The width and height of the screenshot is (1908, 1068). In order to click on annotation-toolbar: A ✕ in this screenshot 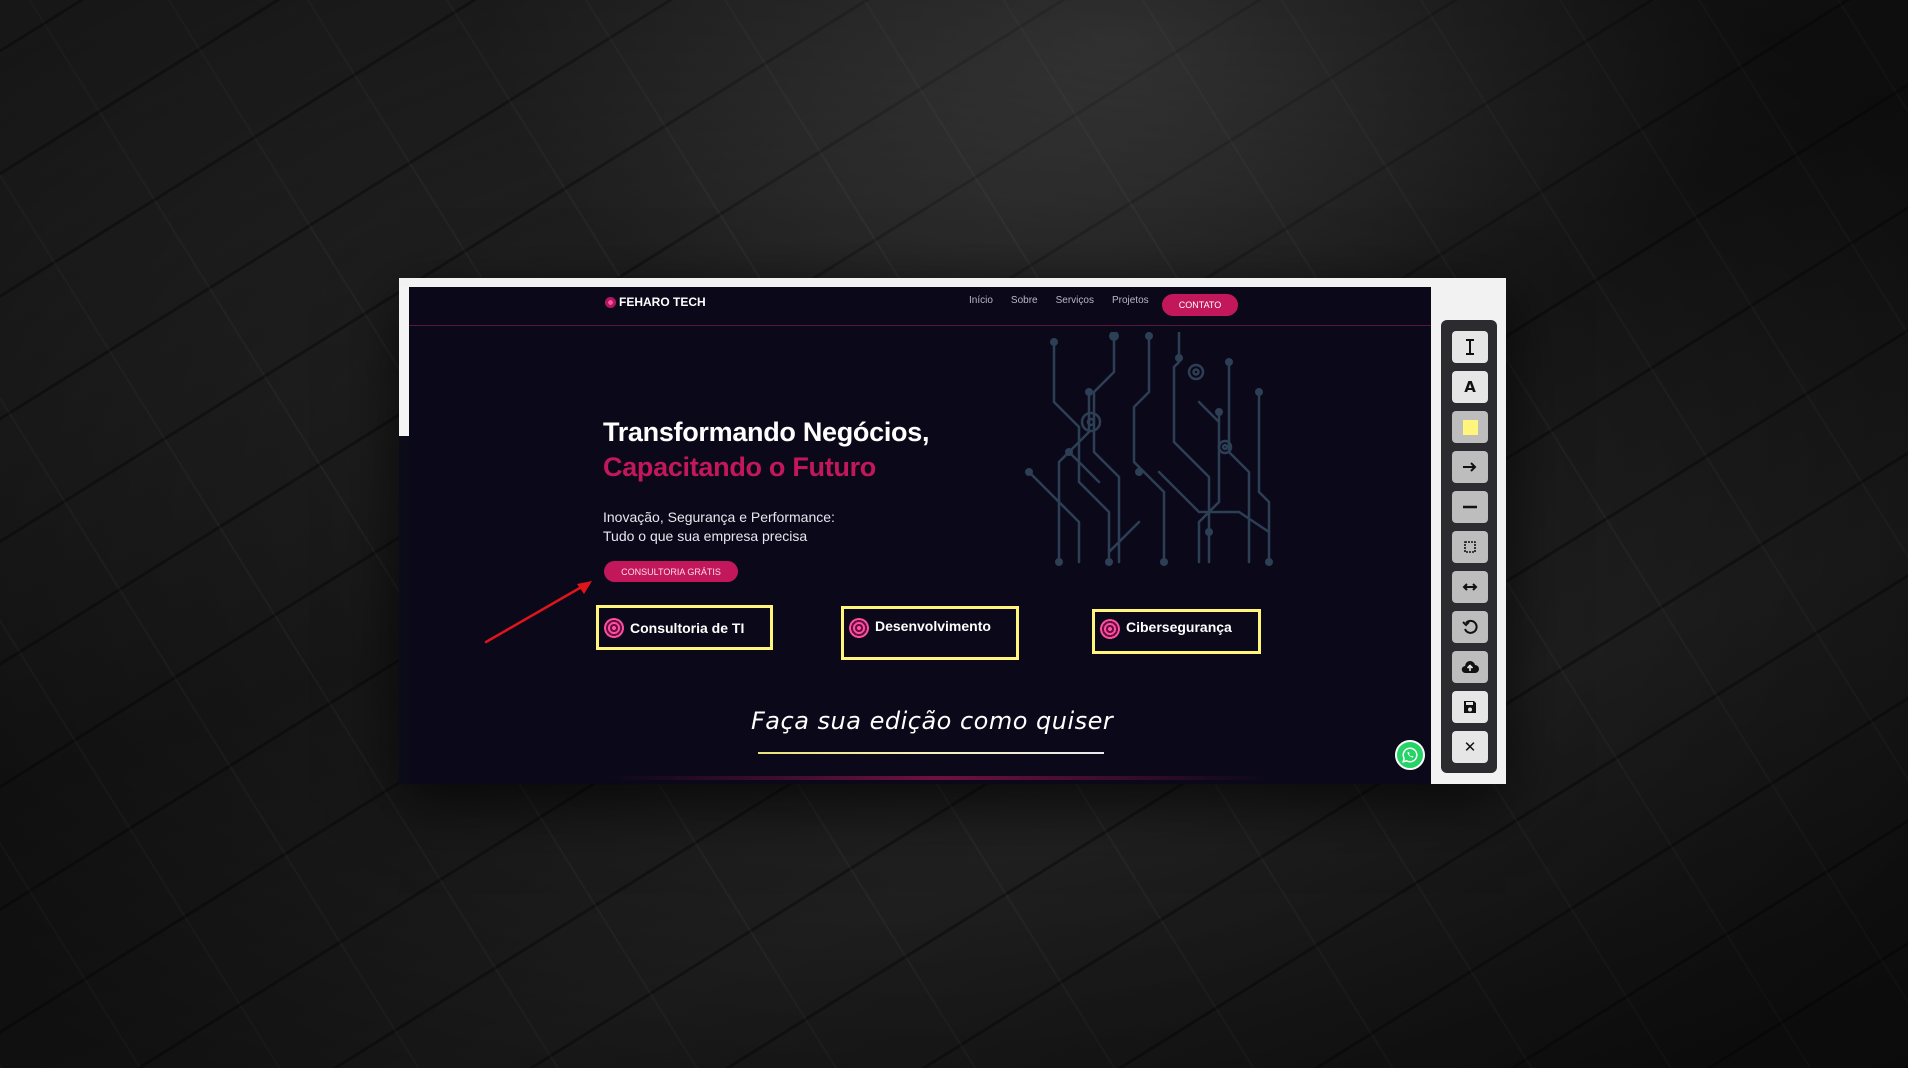, I will do `click(1469, 546)`.